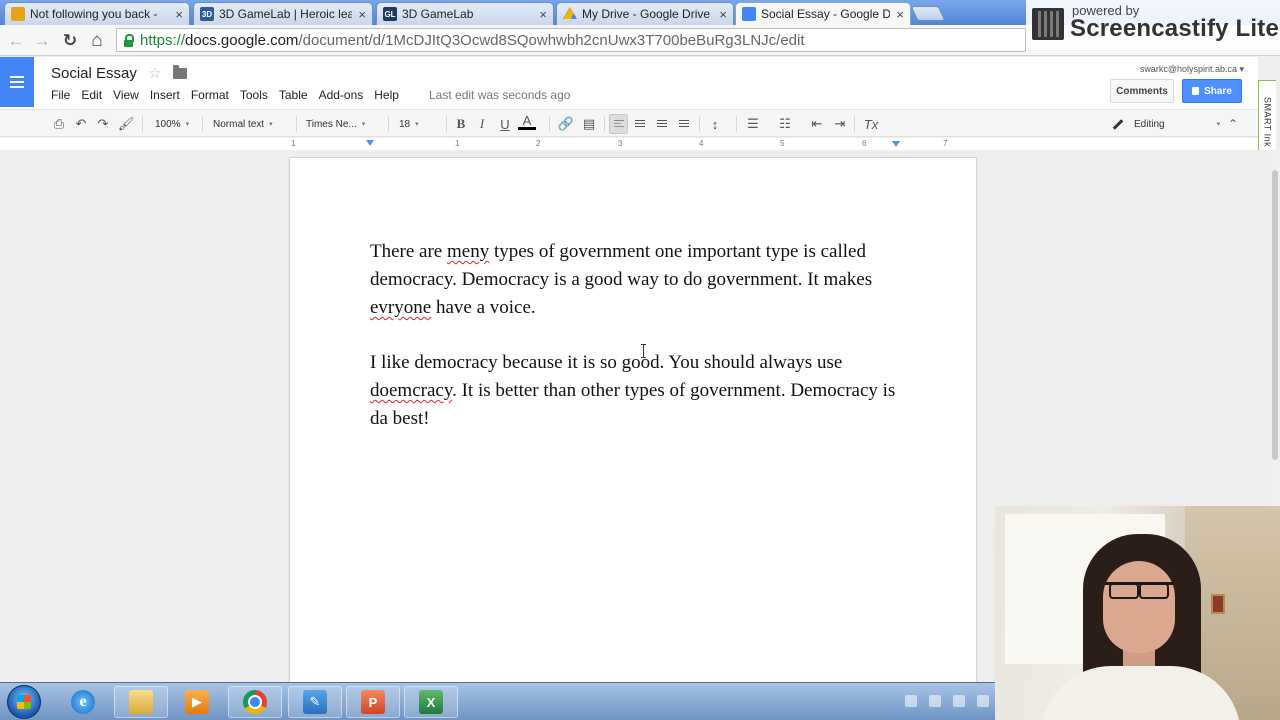 The width and height of the screenshot is (1280, 720). I want to click on left-indent-marker, so click(370, 143).